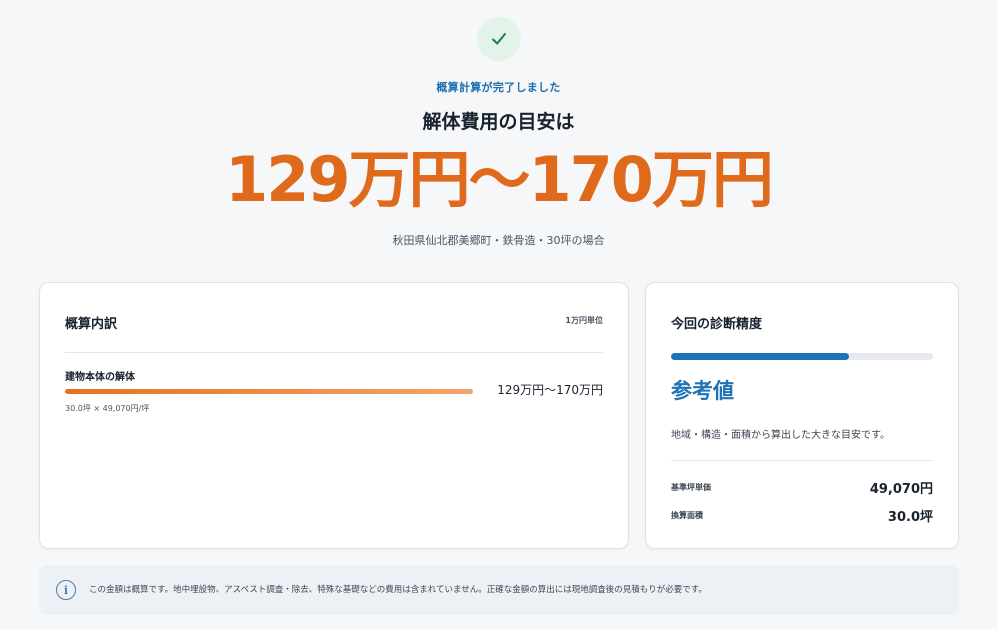 Image resolution: width=997 pixels, height=629 pixels. Describe the element at coordinates (760, 356) in the screenshot. I see `accuracy-bar-fill` at that location.